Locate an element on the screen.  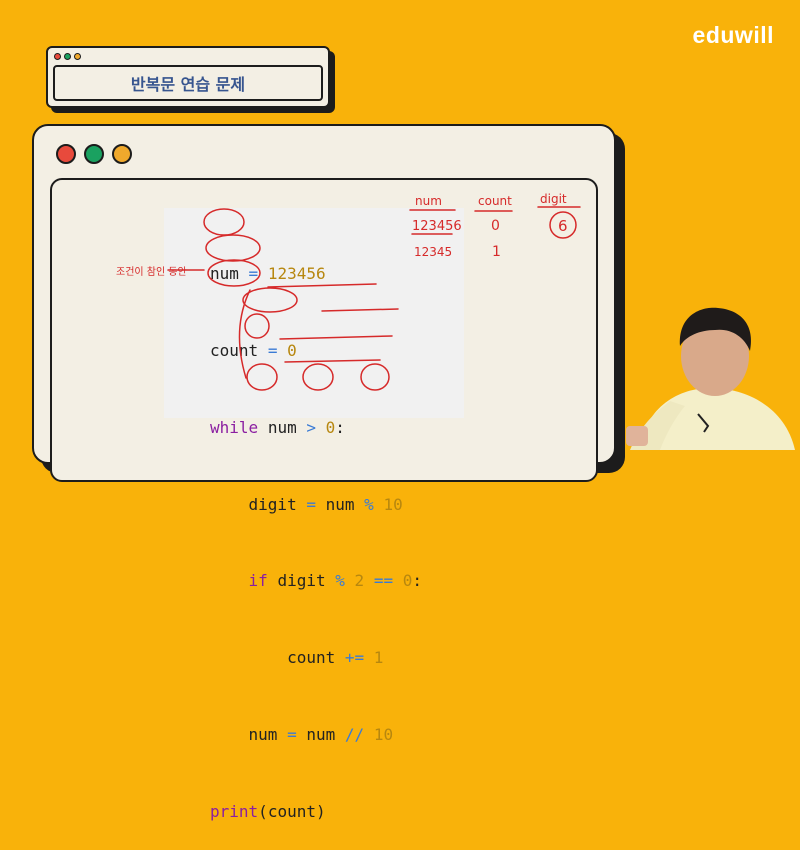
code-line-3: while num > 0: is located at coordinates (316, 428).